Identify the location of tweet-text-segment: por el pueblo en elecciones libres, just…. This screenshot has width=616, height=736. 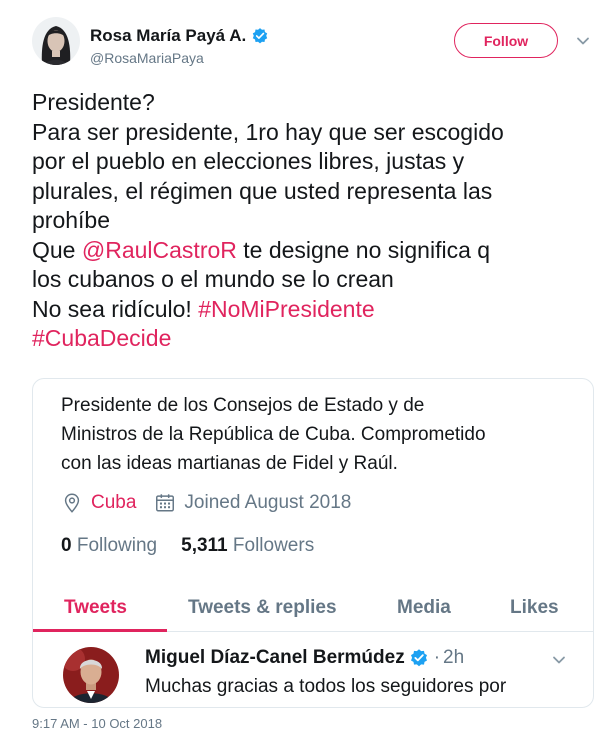
(248, 161).